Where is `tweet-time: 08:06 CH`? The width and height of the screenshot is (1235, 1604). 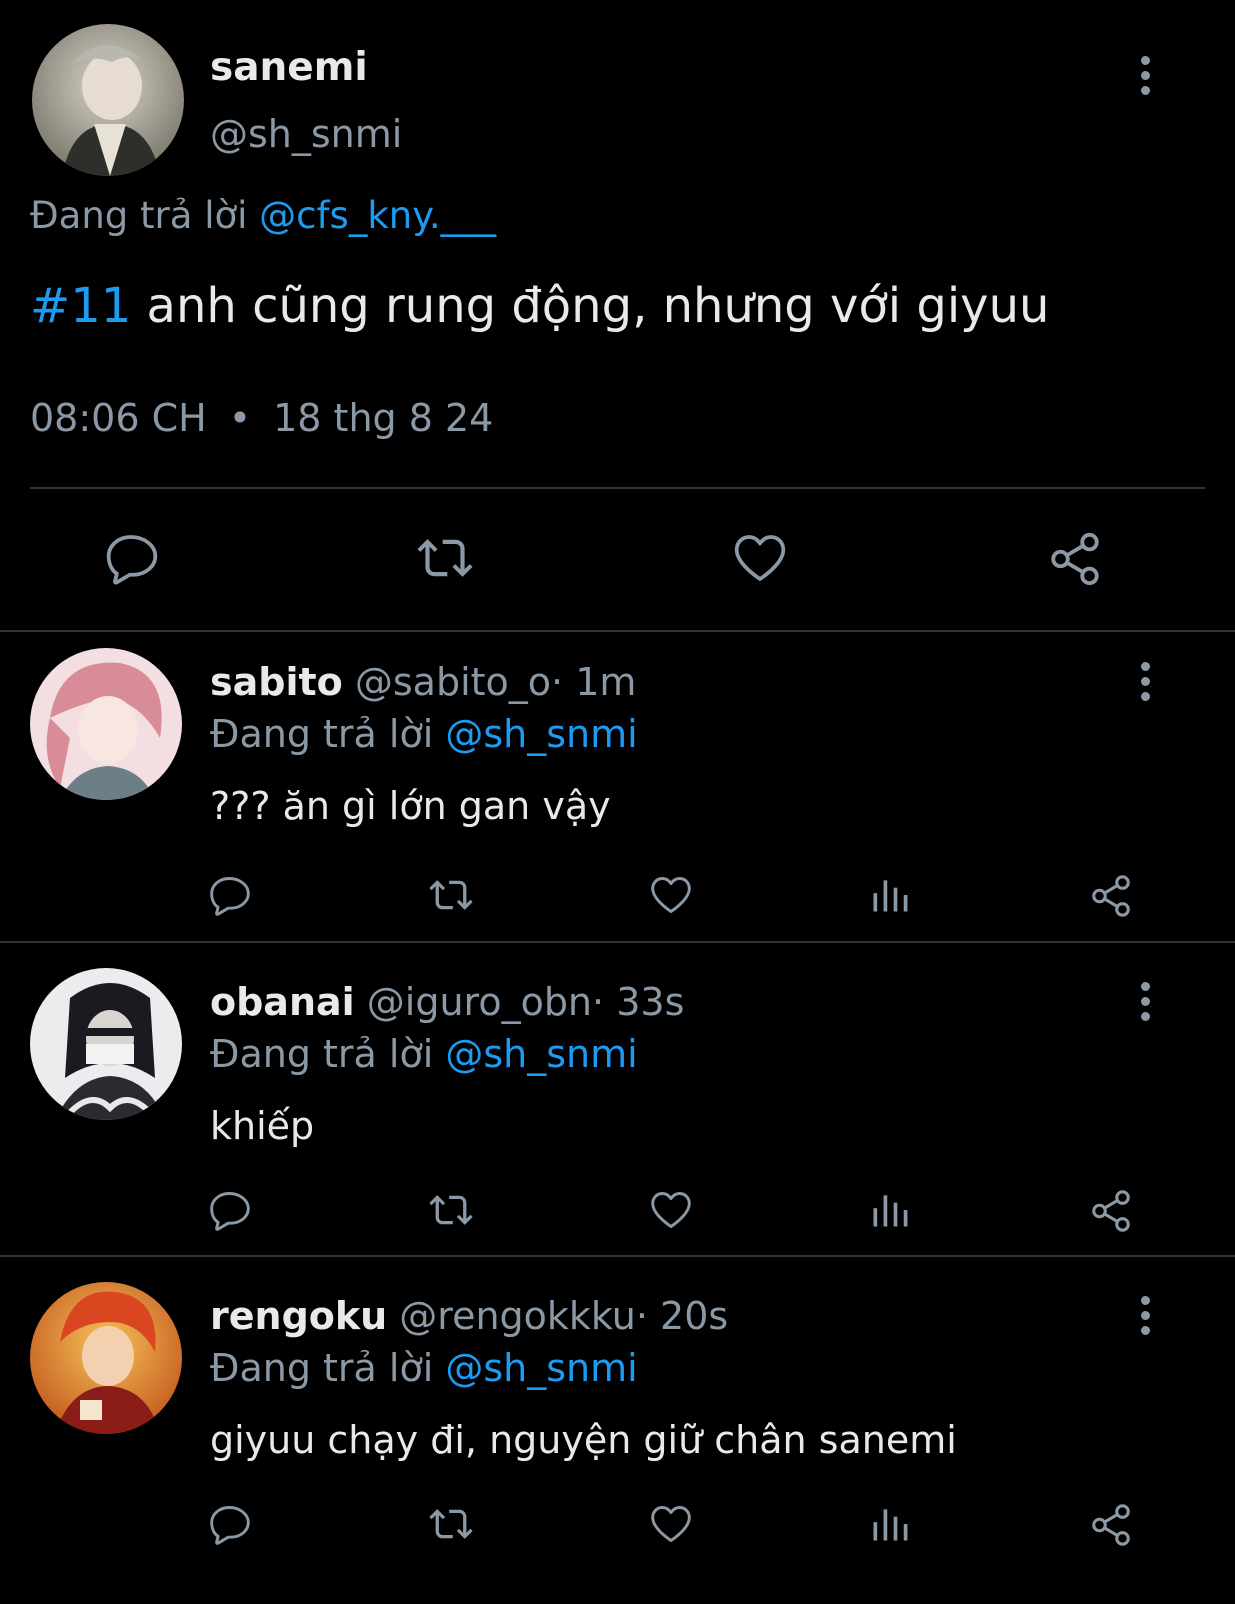 tweet-time: 08:06 CH is located at coordinates (118, 418).